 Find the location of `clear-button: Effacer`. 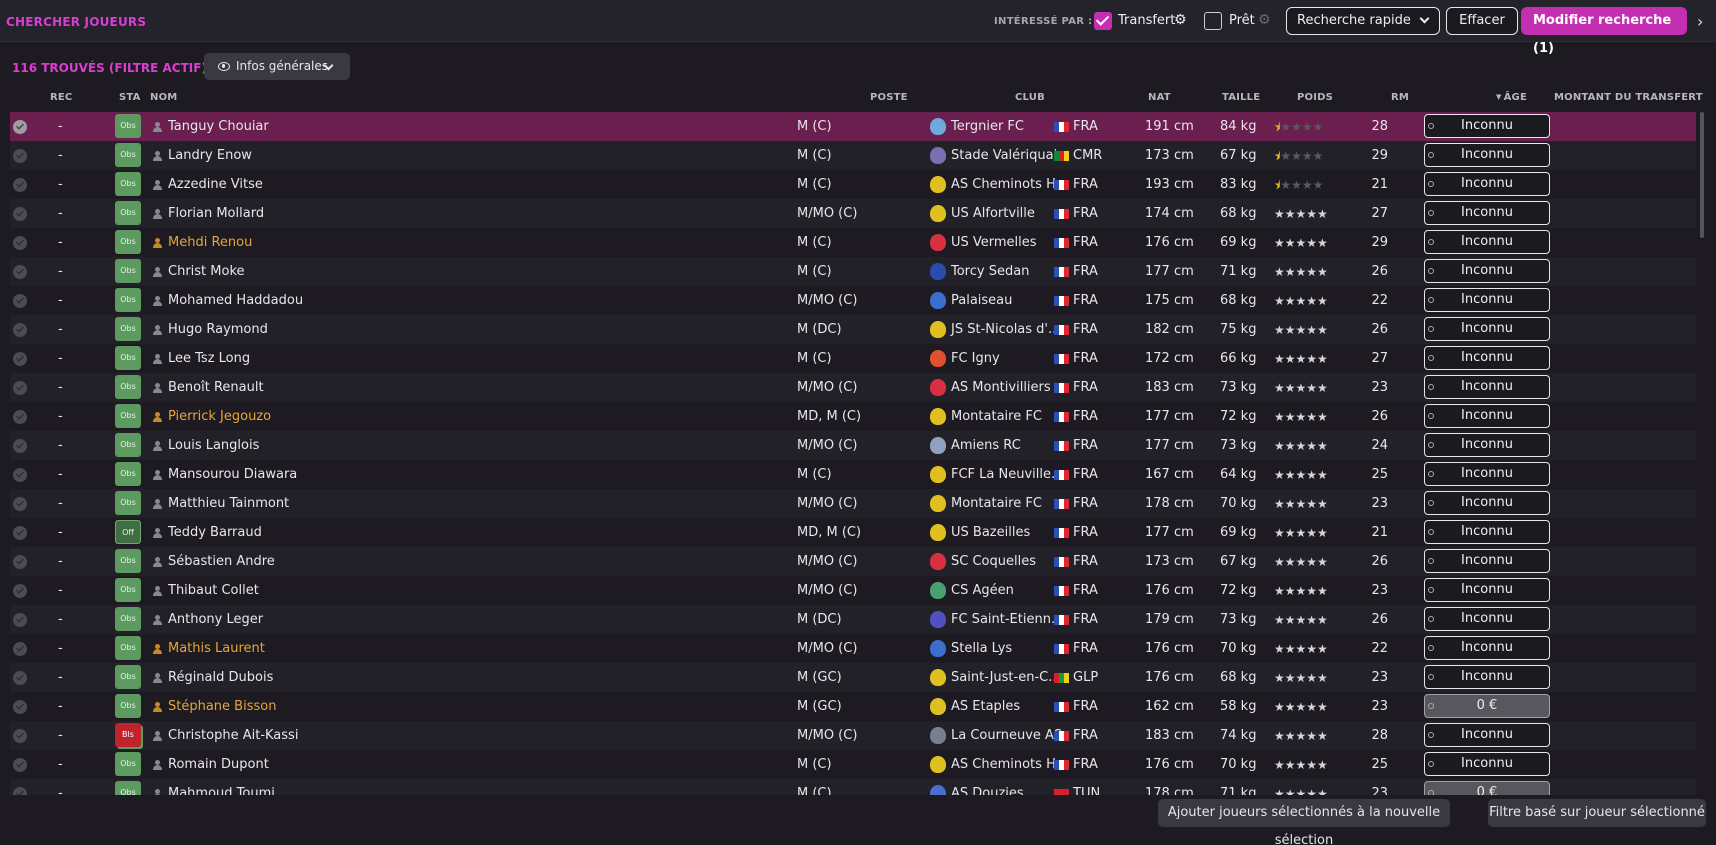

clear-button: Effacer is located at coordinates (1482, 21).